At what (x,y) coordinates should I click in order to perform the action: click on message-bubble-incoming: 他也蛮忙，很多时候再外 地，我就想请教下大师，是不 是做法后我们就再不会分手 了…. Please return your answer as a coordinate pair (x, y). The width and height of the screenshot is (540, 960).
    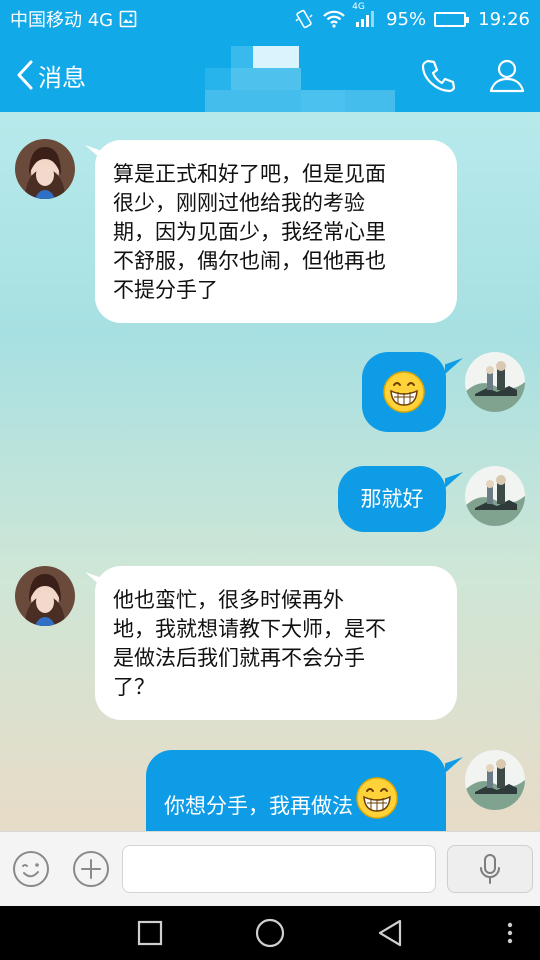
    Looking at the image, I should click on (276, 643).